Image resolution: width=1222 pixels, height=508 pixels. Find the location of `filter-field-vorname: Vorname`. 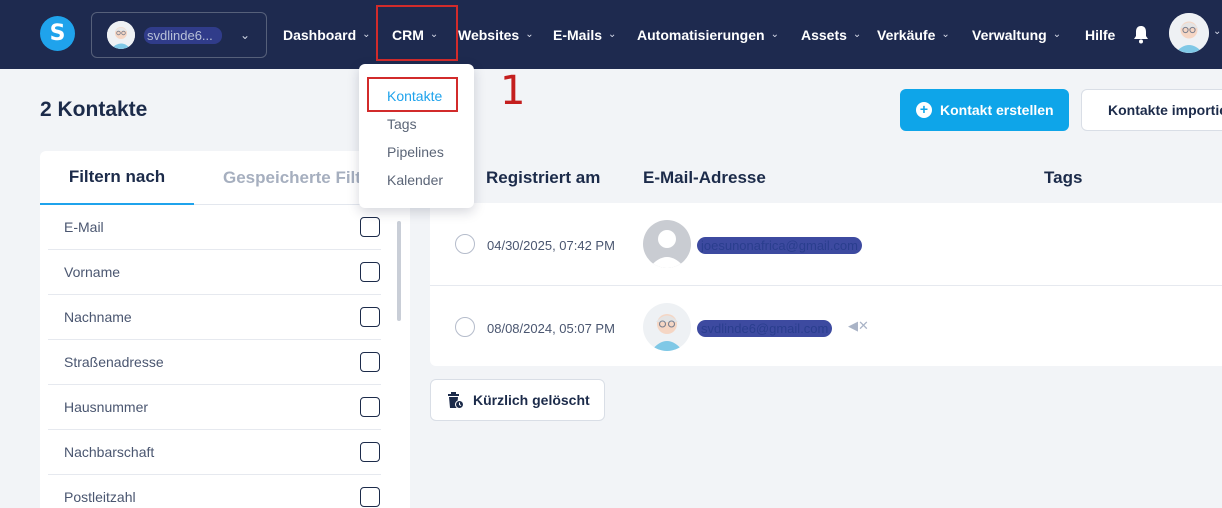

filter-field-vorname: Vorname is located at coordinates (214, 272).